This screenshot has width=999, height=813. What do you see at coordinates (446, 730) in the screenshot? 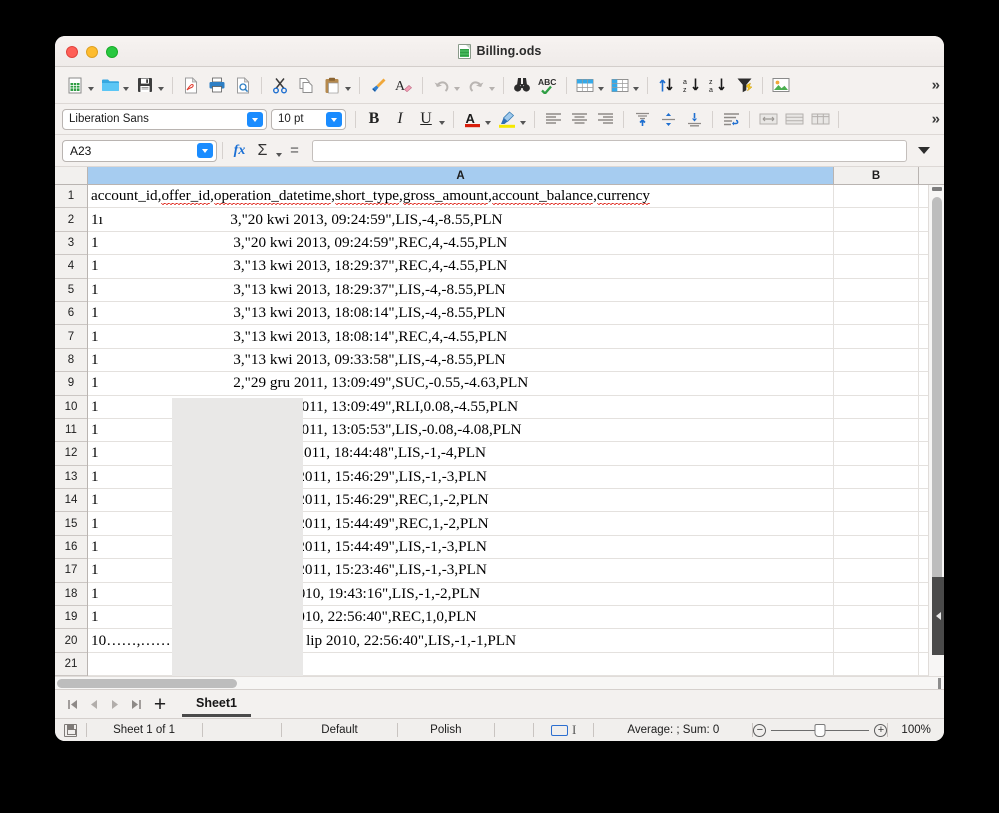
I see `language-label: Polish` at bounding box center [446, 730].